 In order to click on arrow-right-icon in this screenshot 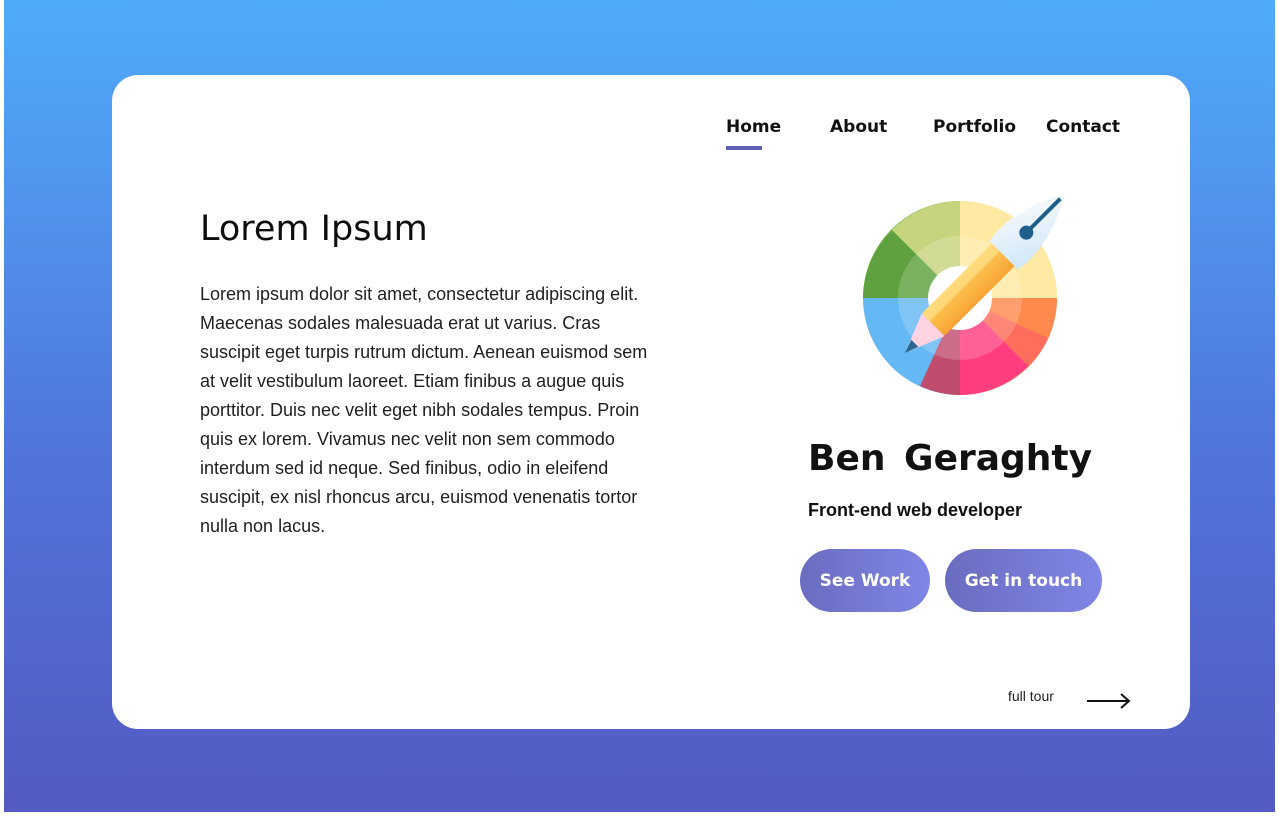, I will do `click(1109, 701)`.